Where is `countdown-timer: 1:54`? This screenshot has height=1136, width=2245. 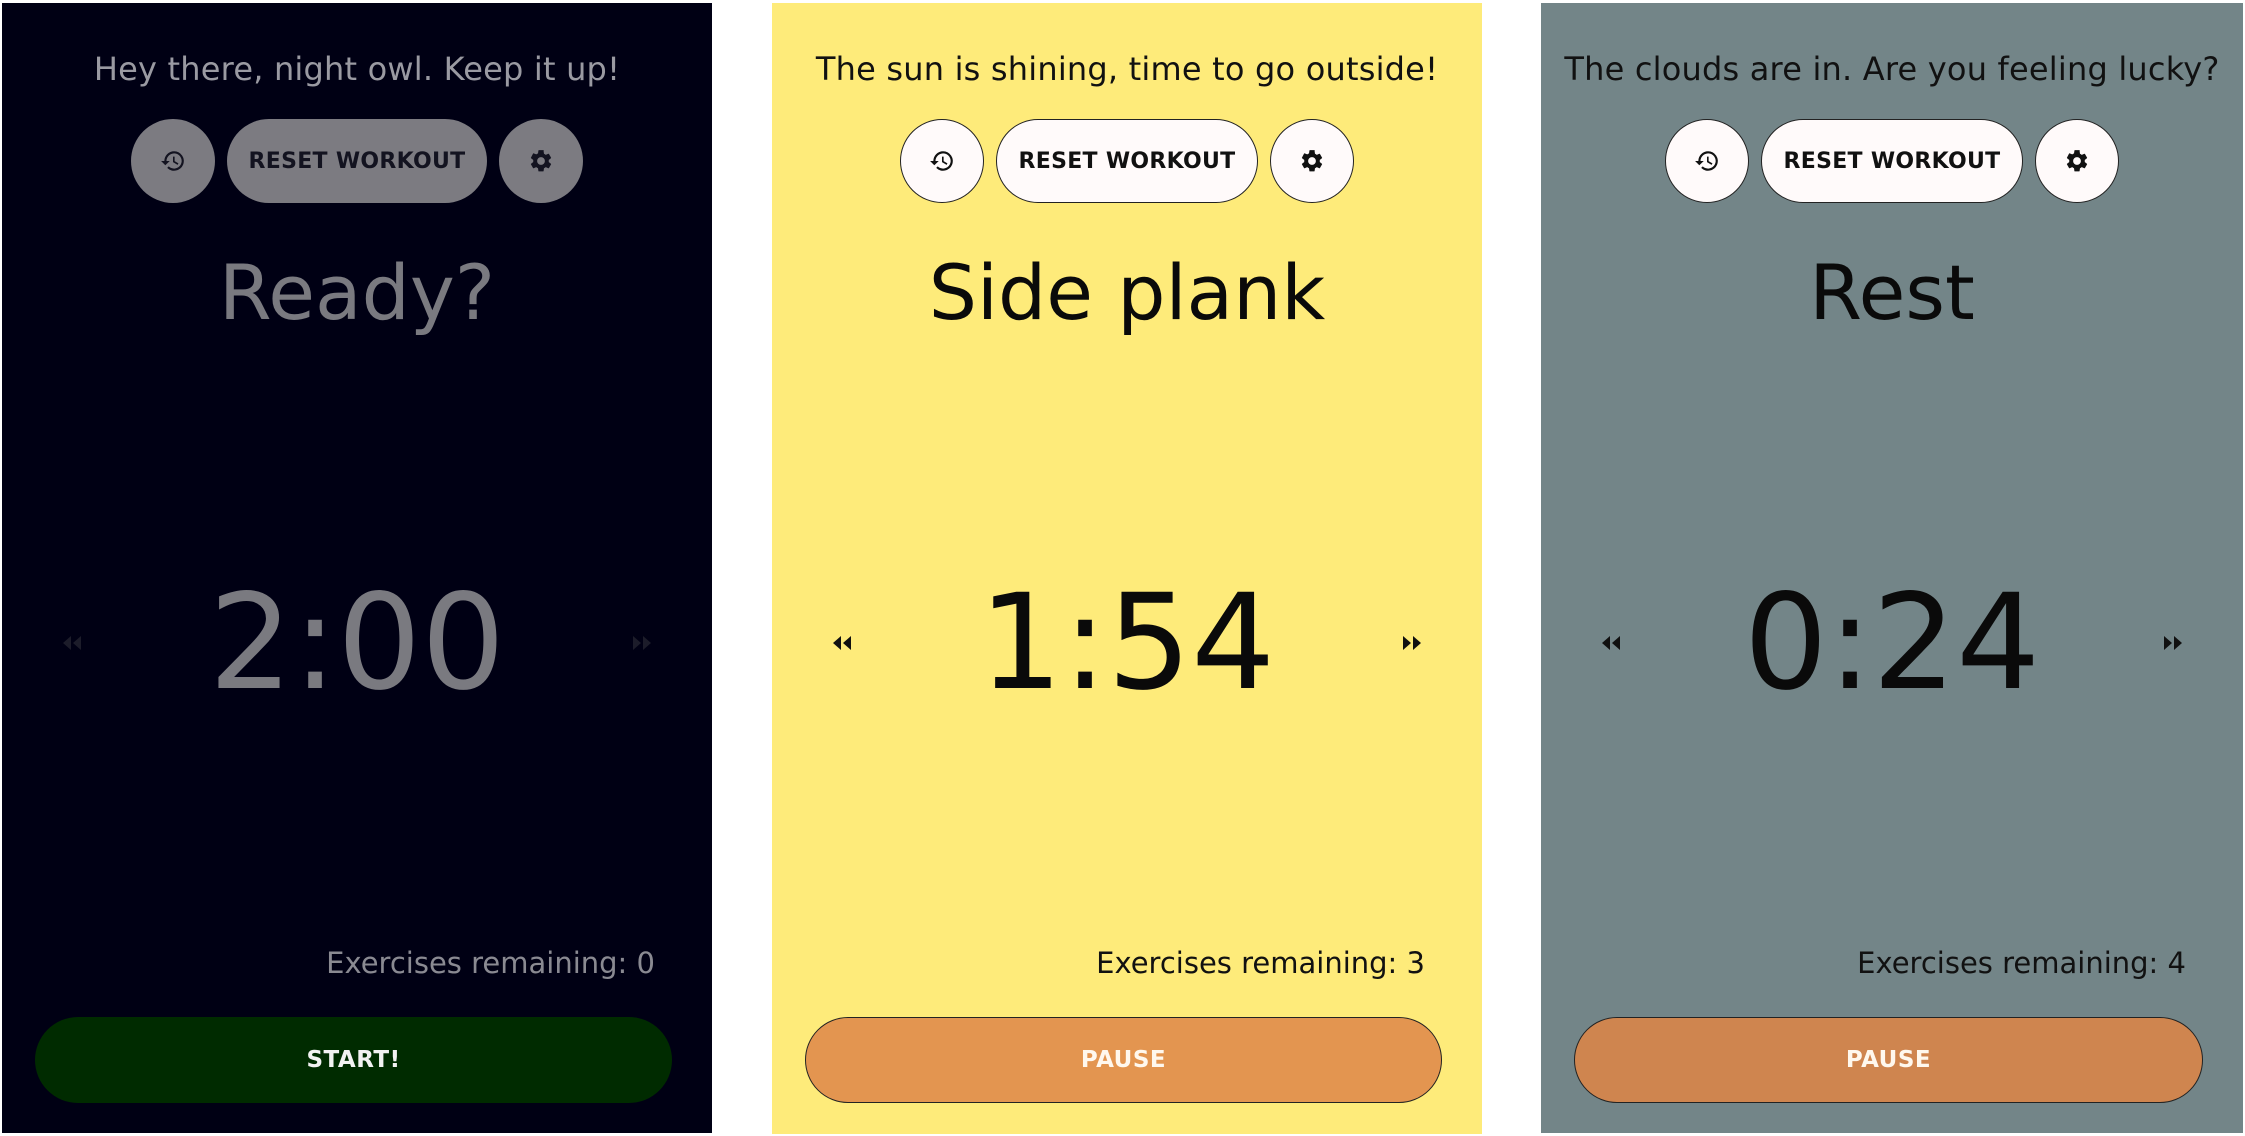
countdown-timer: 1:54 is located at coordinates (1127, 643).